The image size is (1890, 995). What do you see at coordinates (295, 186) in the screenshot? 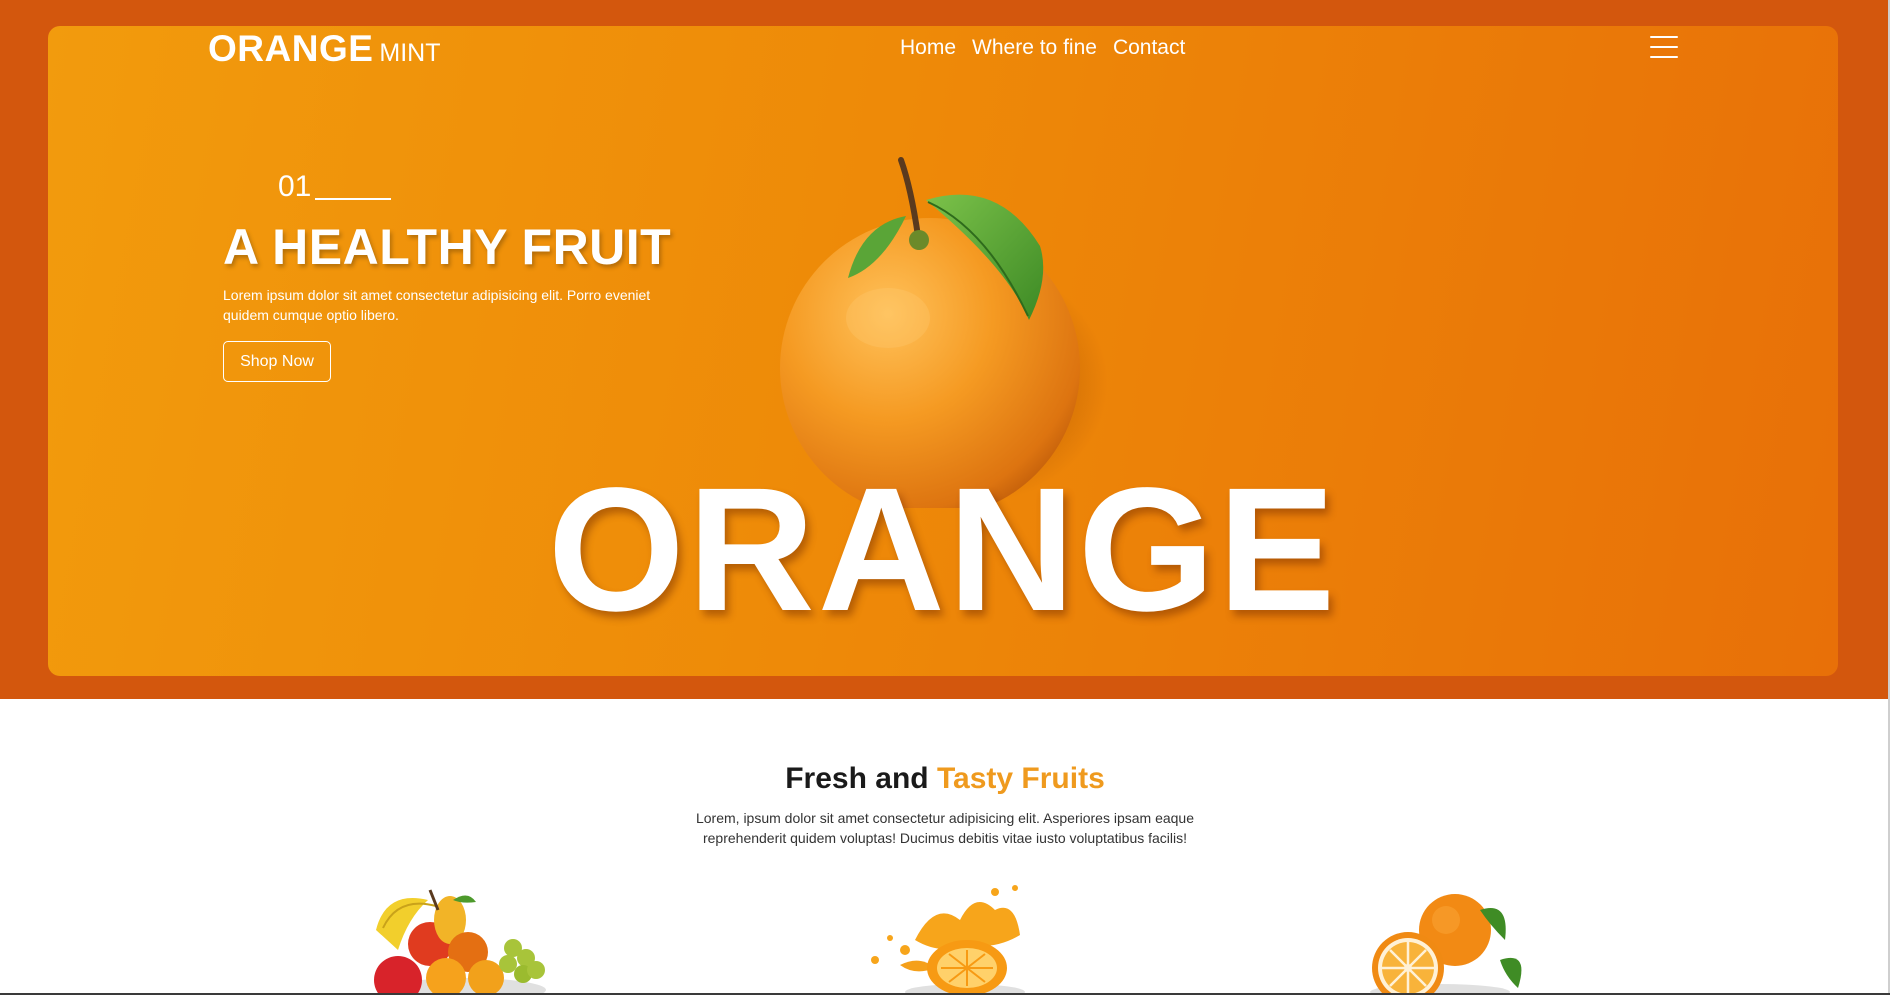
I see `slide-number-value: 01` at bounding box center [295, 186].